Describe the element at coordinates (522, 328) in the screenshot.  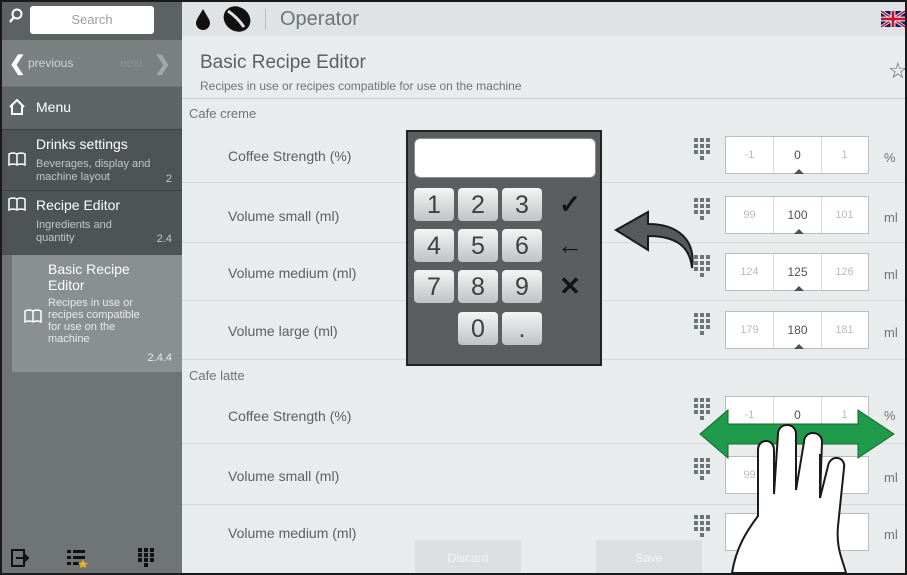
I see `key-decimal: .` at that location.